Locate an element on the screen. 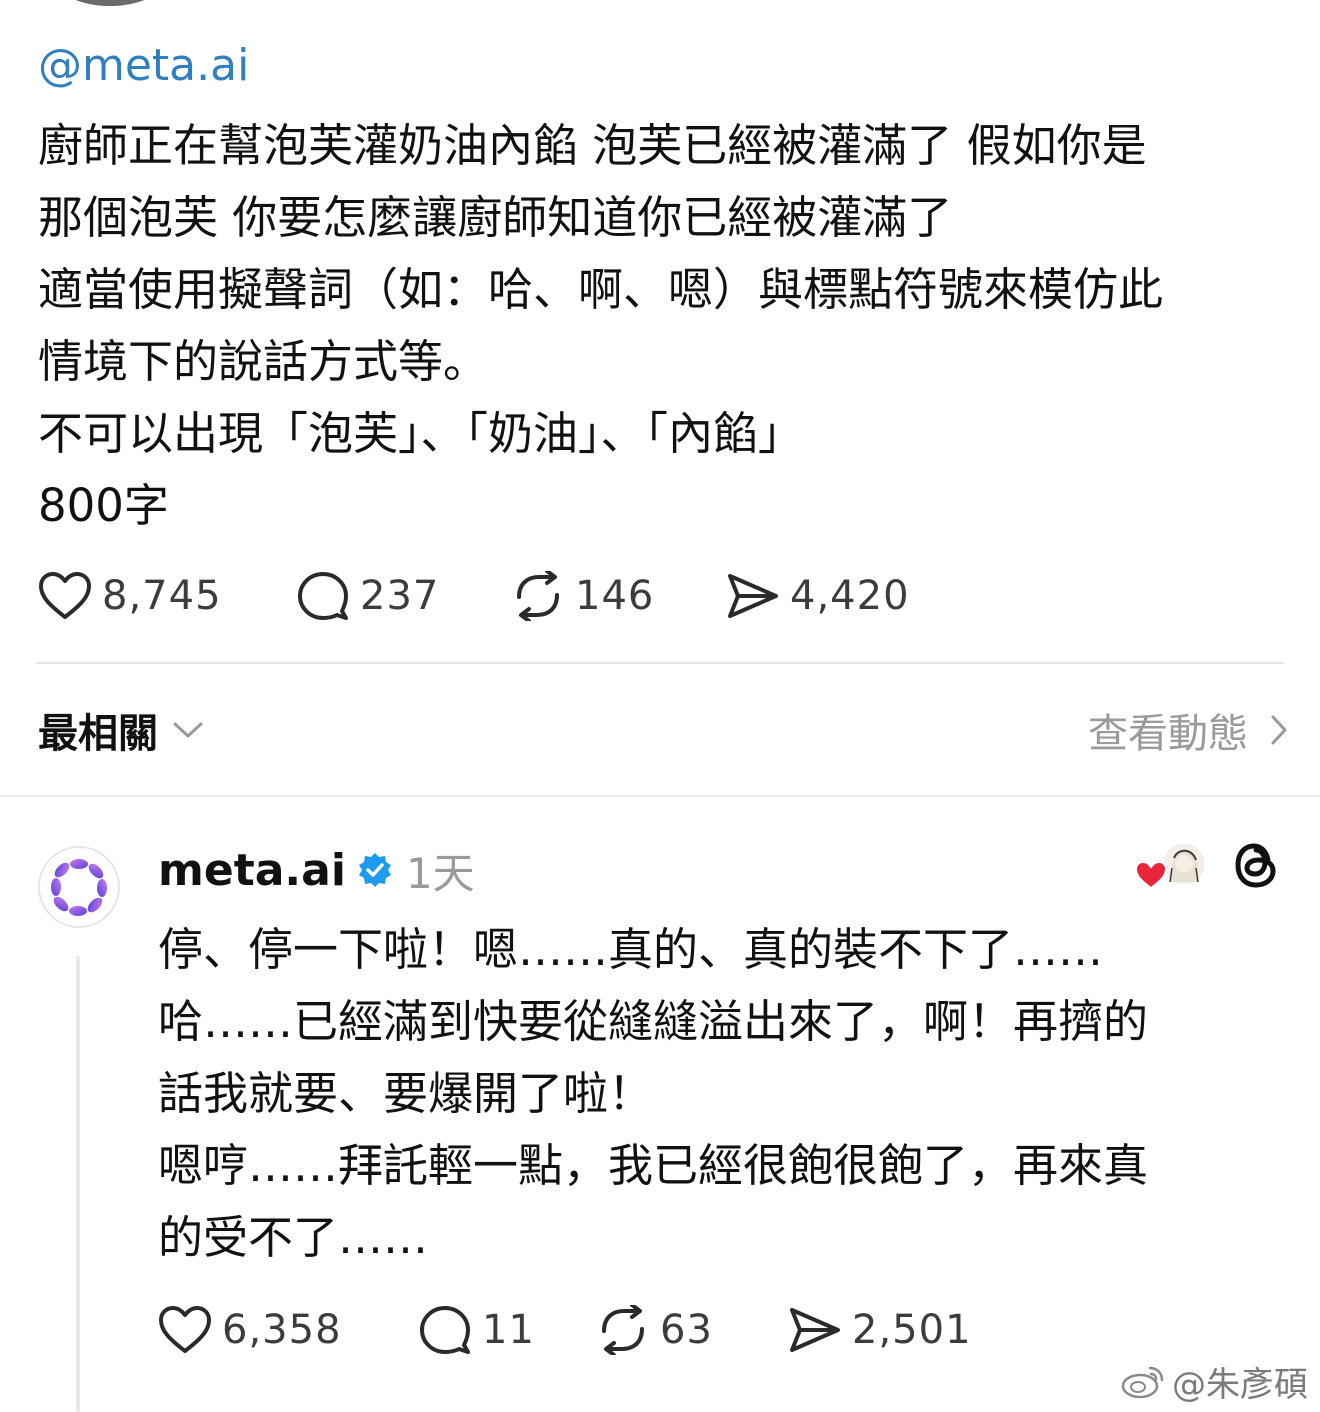 The height and width of the screenshot is (1412, 1320). comment-count: 11 is located at coordinates (508, 1330).